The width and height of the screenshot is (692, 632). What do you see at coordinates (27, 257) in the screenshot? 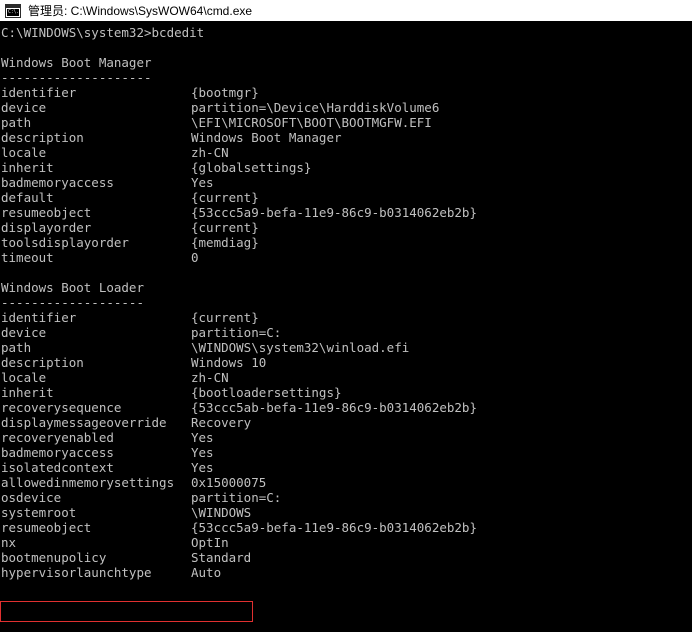
I see `bcd-entry-key: timeout` at bounding box center [27, 257].